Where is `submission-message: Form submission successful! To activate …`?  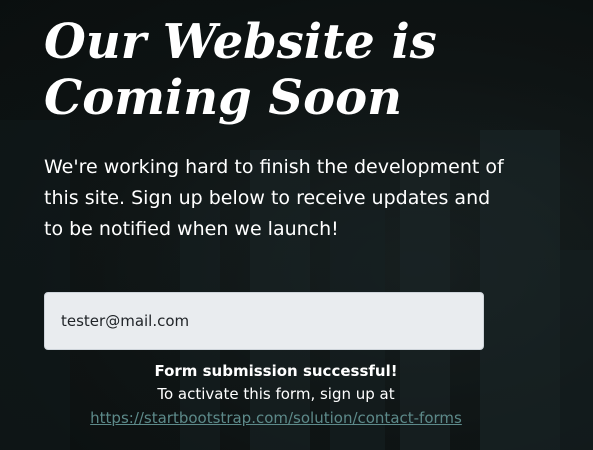
submission-message: Form submission successful! To activate … is located at coordinates (276, 395).